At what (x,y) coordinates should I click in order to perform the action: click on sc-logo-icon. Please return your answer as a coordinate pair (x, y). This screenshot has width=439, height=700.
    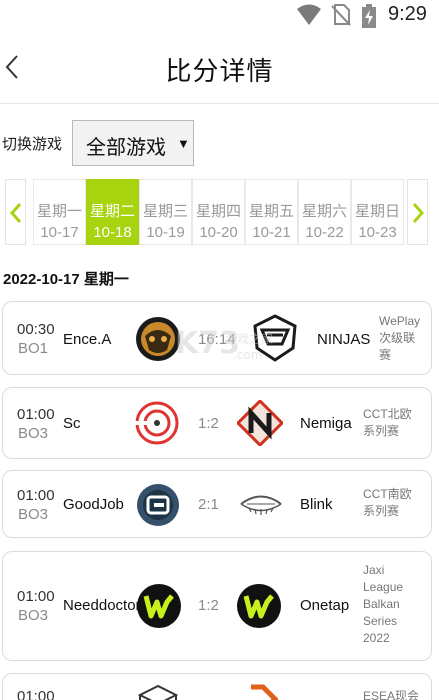
    Looking at the image, I should click on (156, 423).